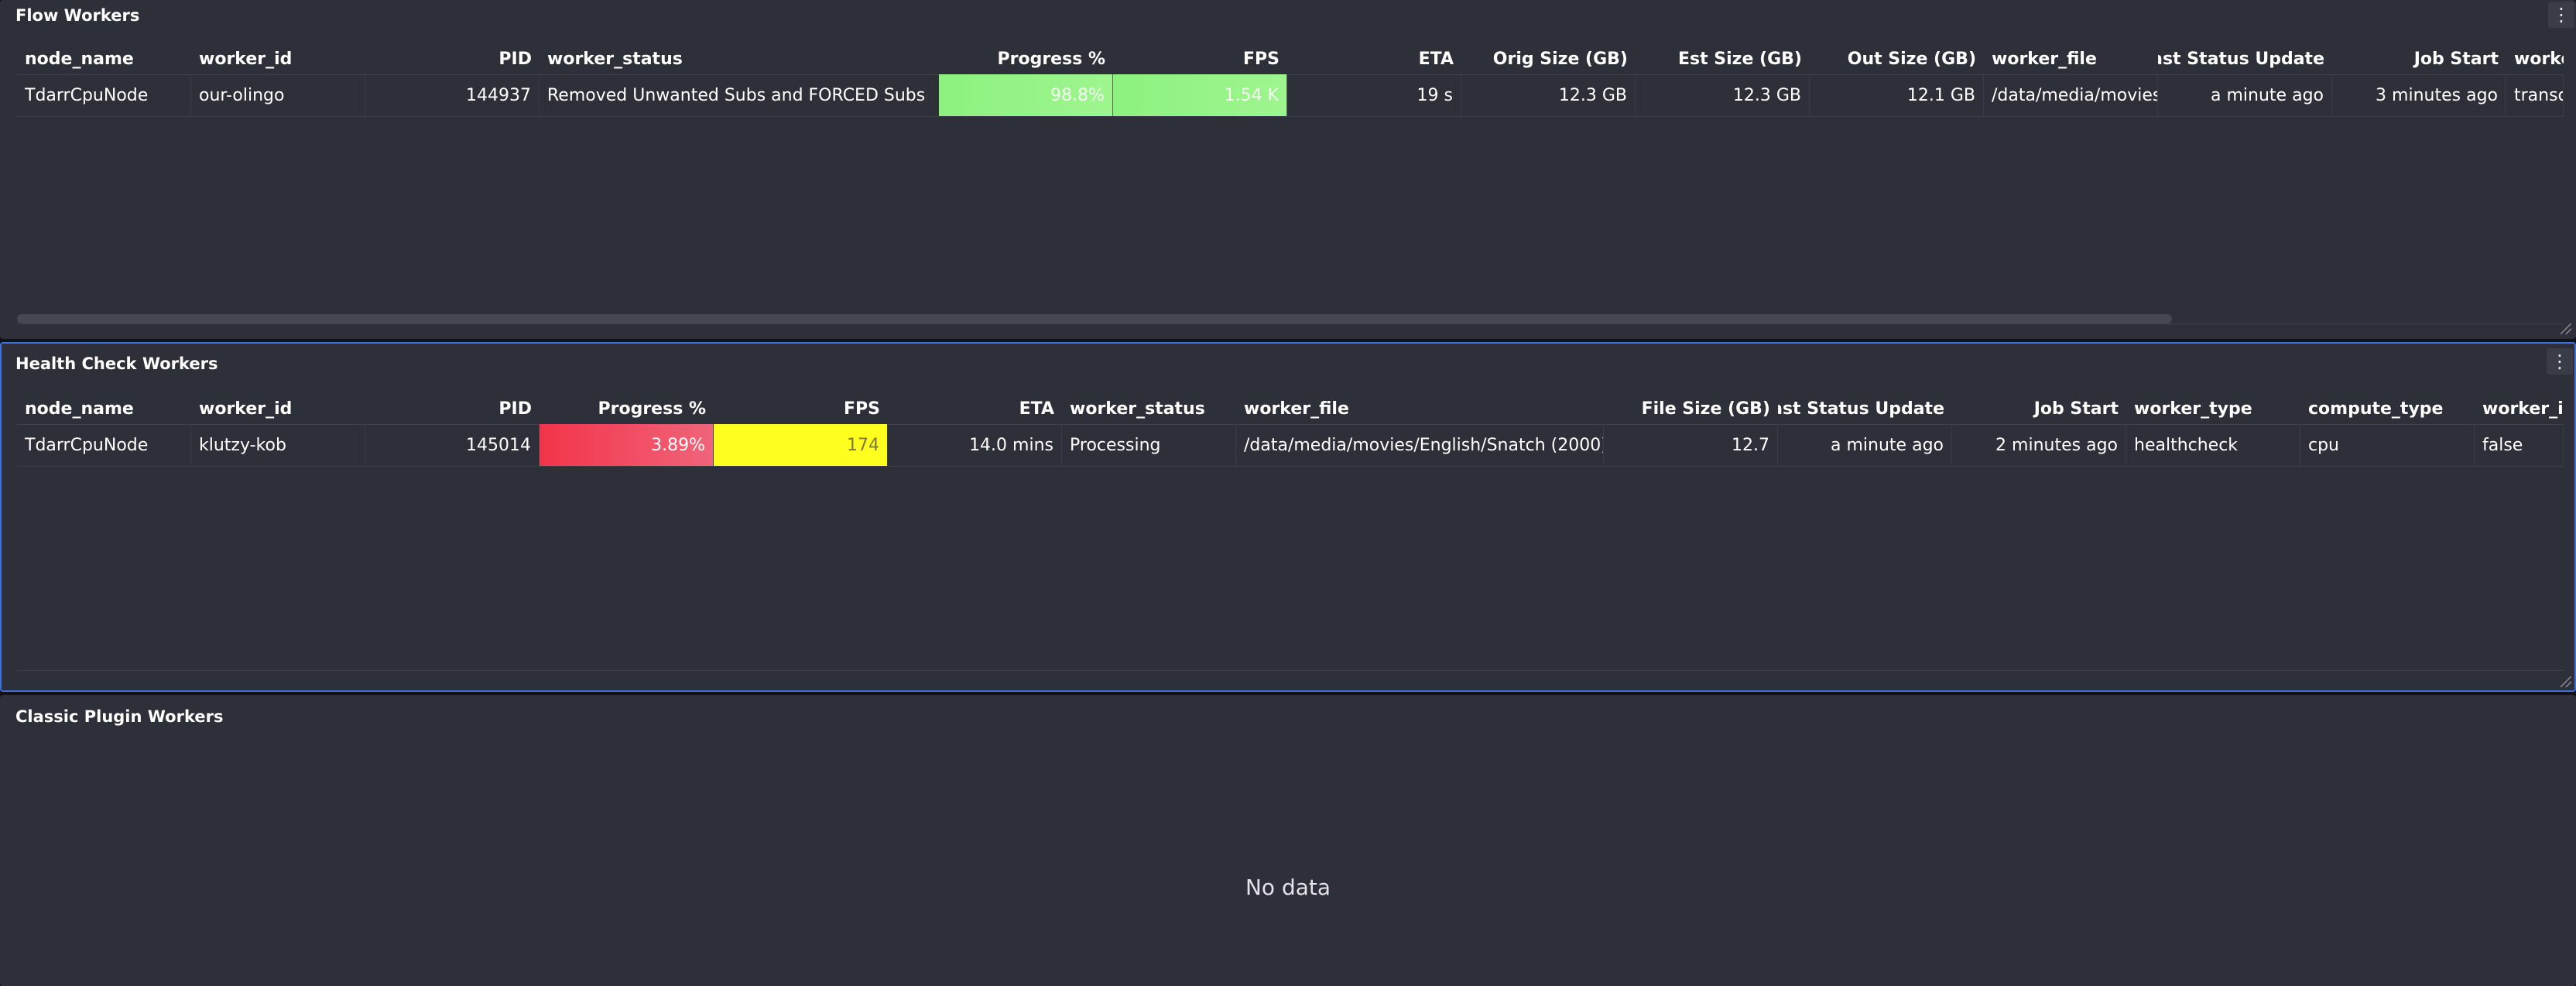 The width and height of the screenshot is (2576, 986). Describe the element at coordinates (975, 445) in the screenshot. I see `cell-eta: 14.0 mins` at that location.